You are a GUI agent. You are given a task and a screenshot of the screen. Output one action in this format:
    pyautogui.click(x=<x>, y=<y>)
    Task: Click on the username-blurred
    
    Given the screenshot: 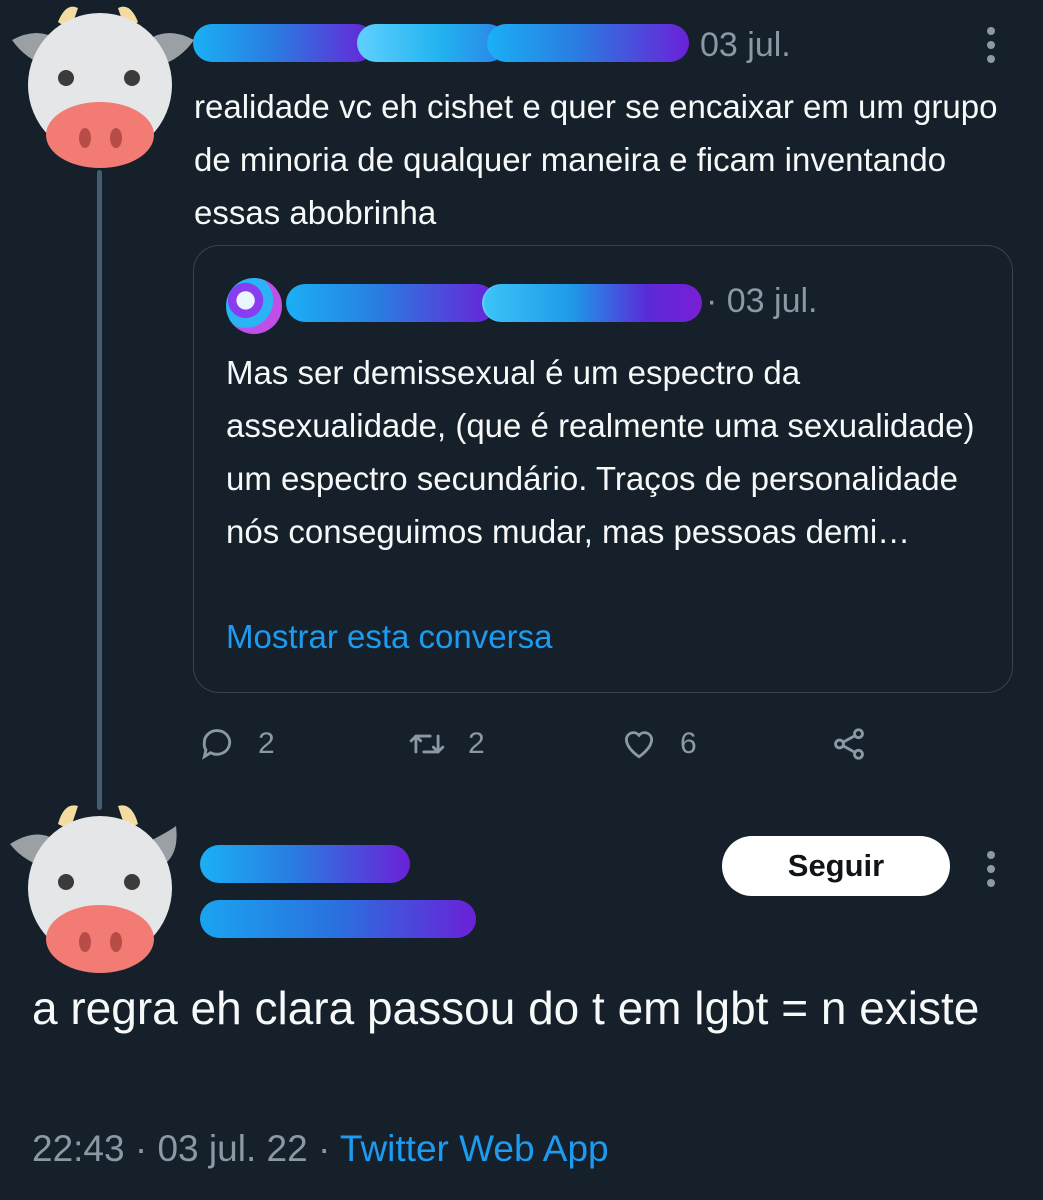 What is the action you would take?
    pyautogui.click(x=432, y=43)
    